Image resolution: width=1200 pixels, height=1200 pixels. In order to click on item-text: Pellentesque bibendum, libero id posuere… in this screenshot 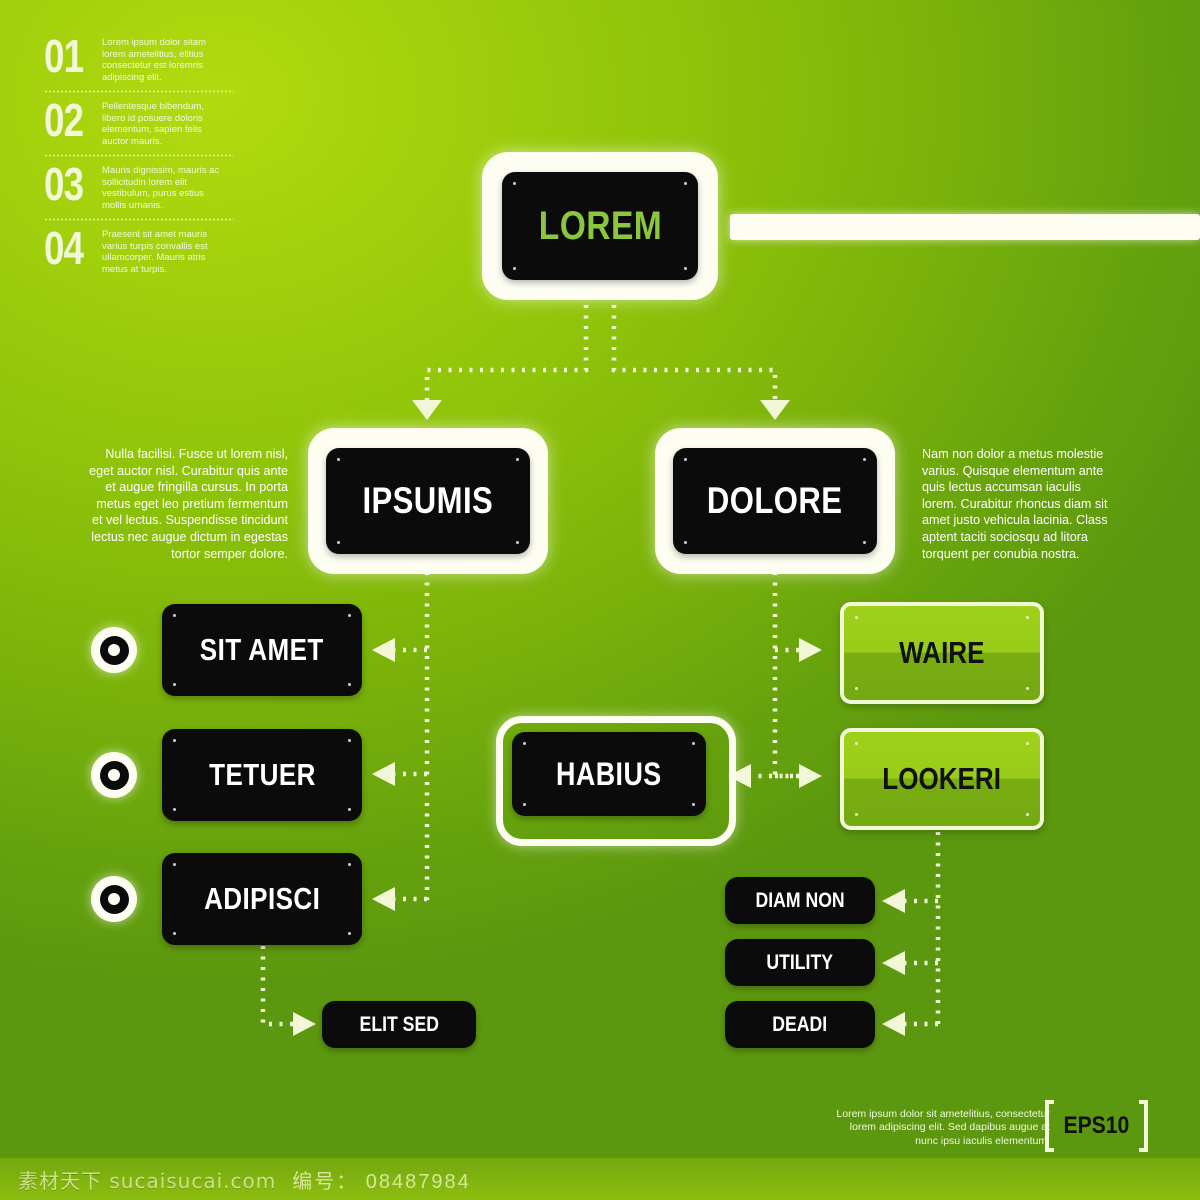, I will do `click(153, 124)`.